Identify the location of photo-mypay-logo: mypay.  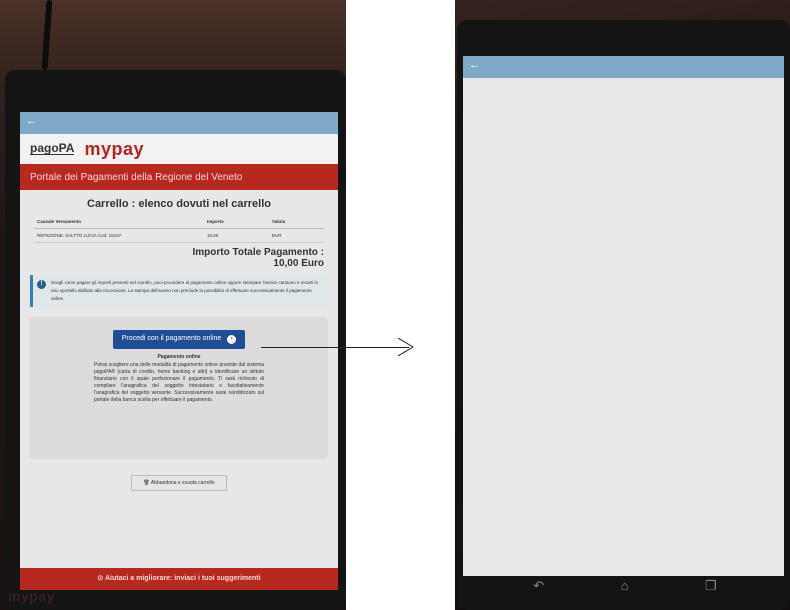
(31, 596).